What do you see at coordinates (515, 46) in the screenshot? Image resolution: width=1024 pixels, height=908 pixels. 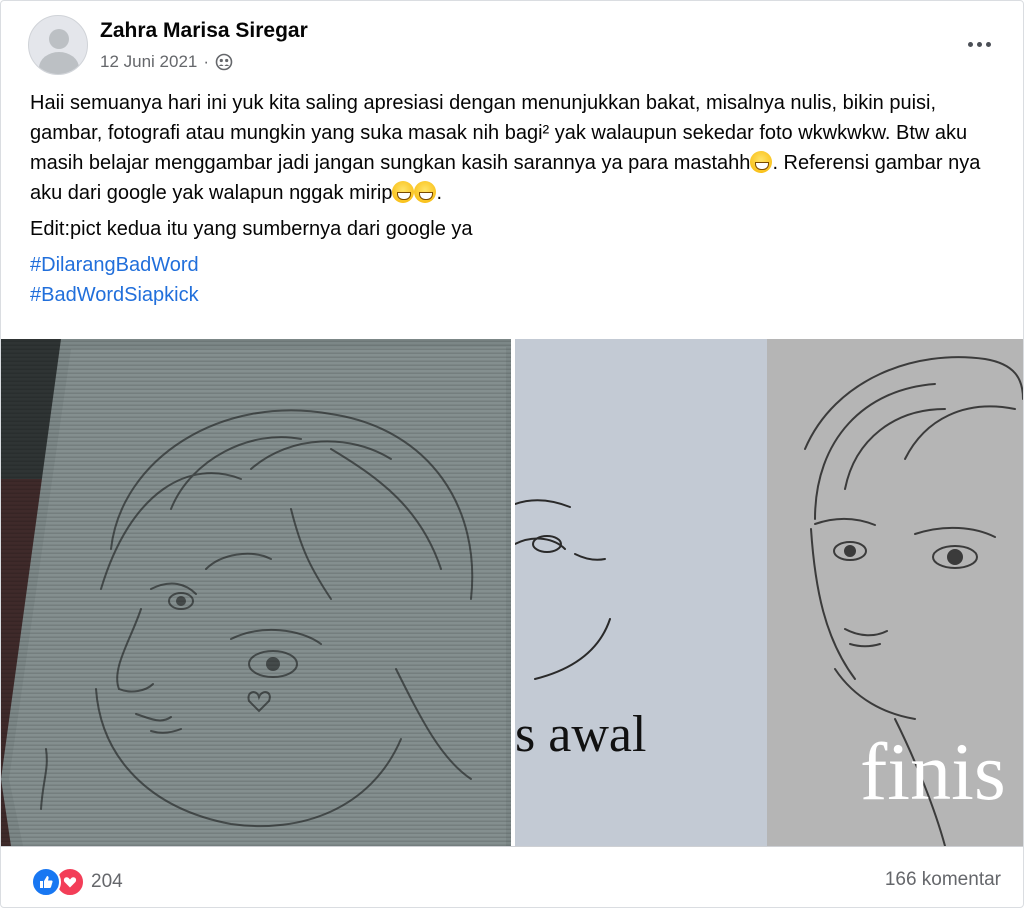 I see `post-header: Zahra Marisa Siregar 12 Juni 2021 ·` at bounding box center [515, 46].